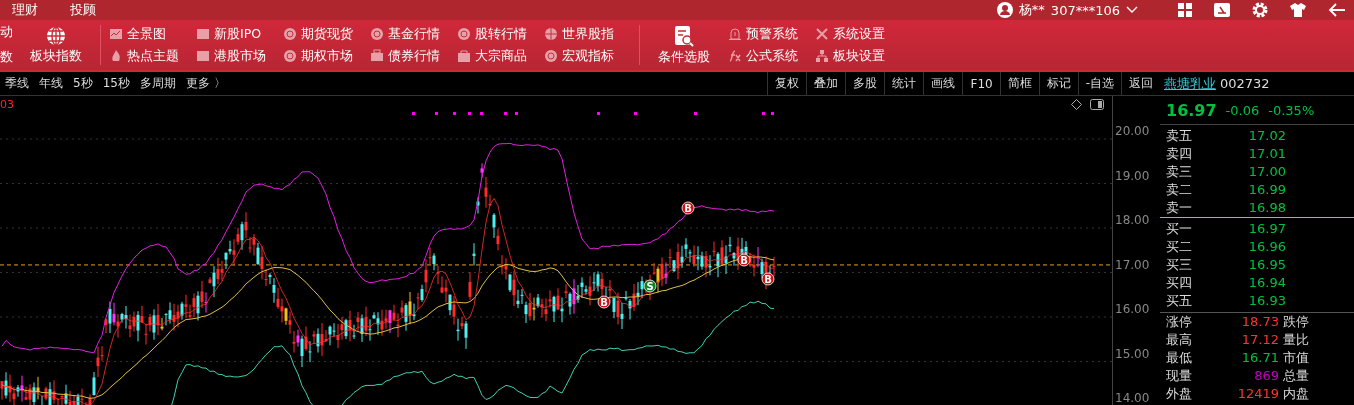  Describe the element at coordinates (1019, 83) in the screenshot. I see `chart-tool-button: 简框` at that location.